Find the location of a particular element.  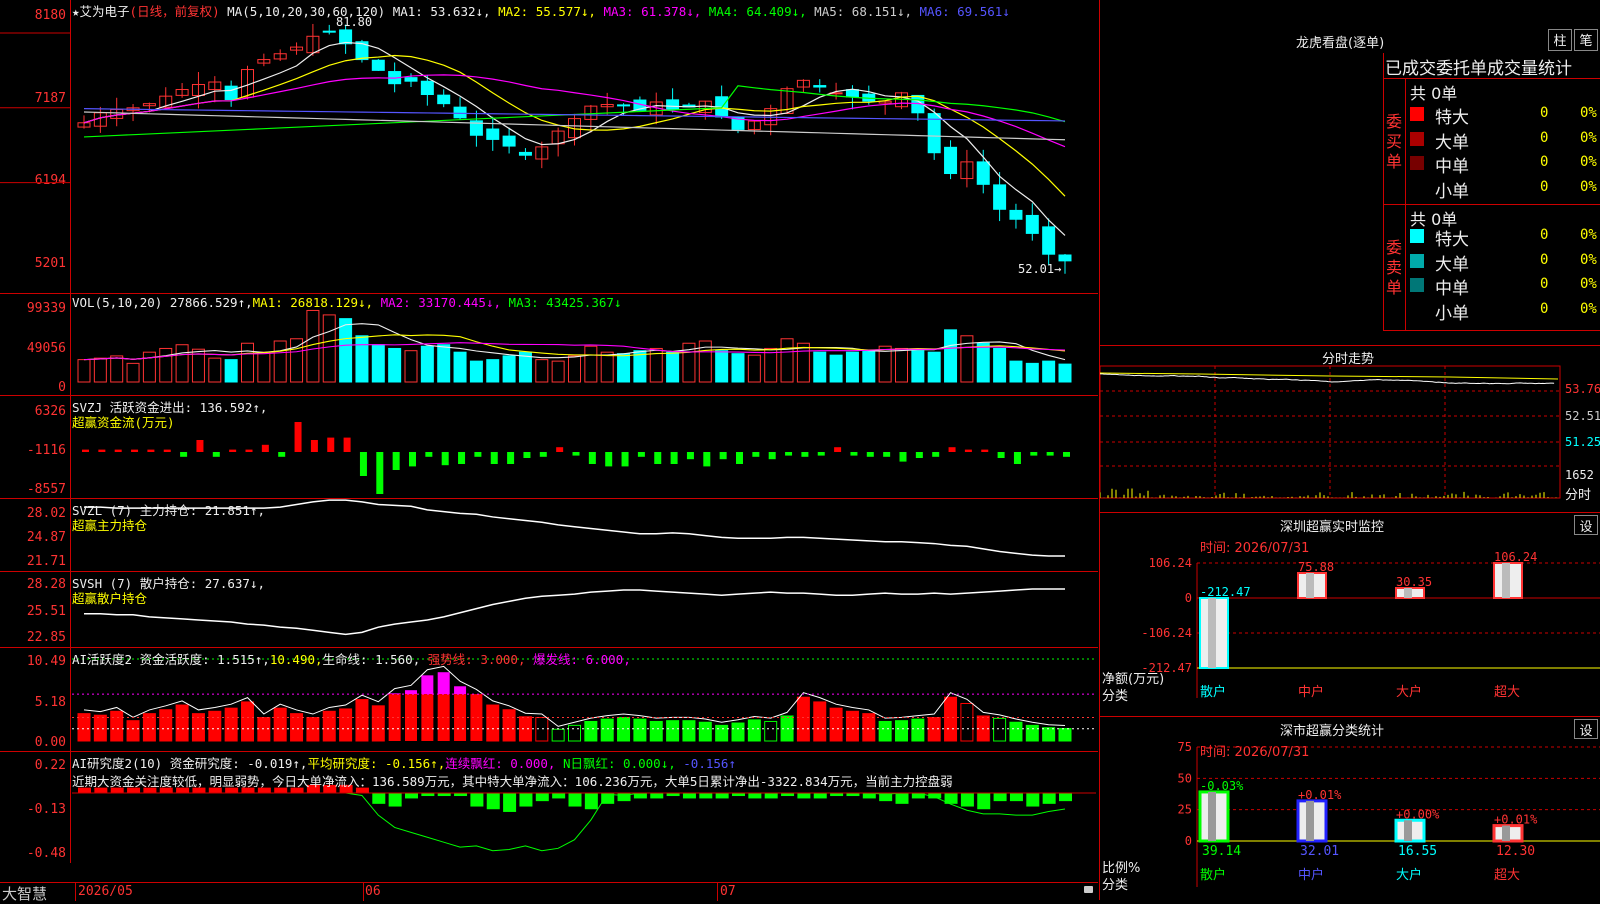

ai-research-t1: AI研究度2(10) 资金研究度: -0.019↑, is located at coordinates (190, 763).